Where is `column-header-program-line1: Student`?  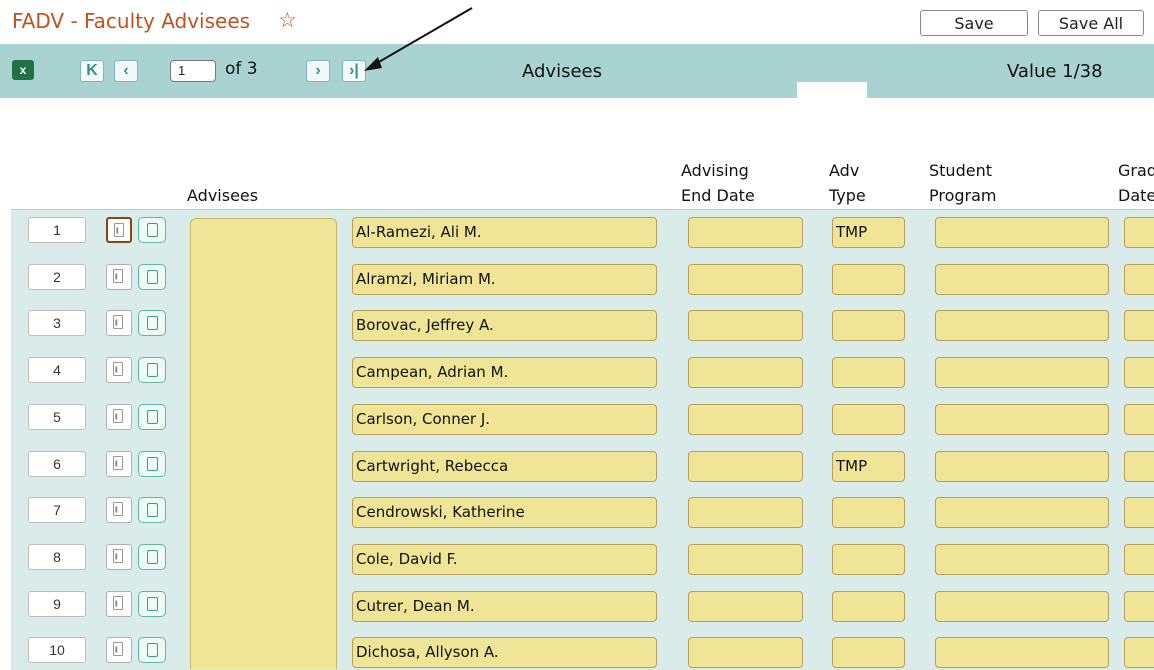 column-header-program-line1: Student is located at coordinates (960, 170).